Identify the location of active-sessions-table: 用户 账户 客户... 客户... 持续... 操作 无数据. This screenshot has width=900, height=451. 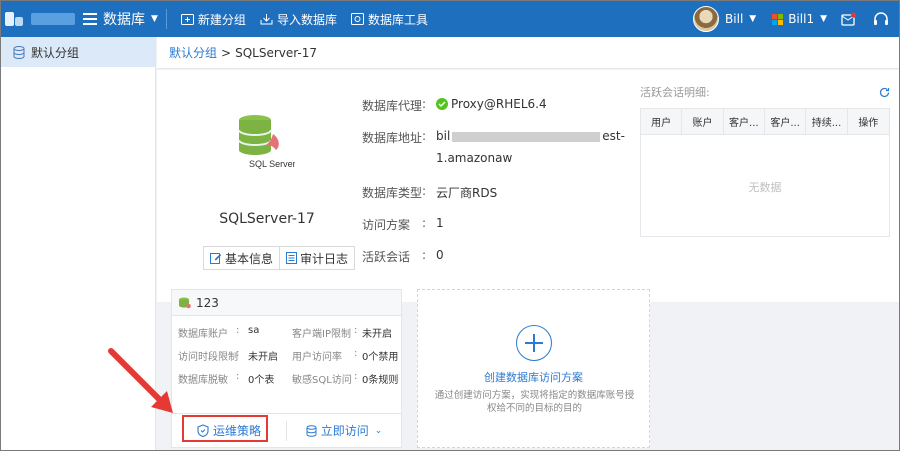
(765, 172).